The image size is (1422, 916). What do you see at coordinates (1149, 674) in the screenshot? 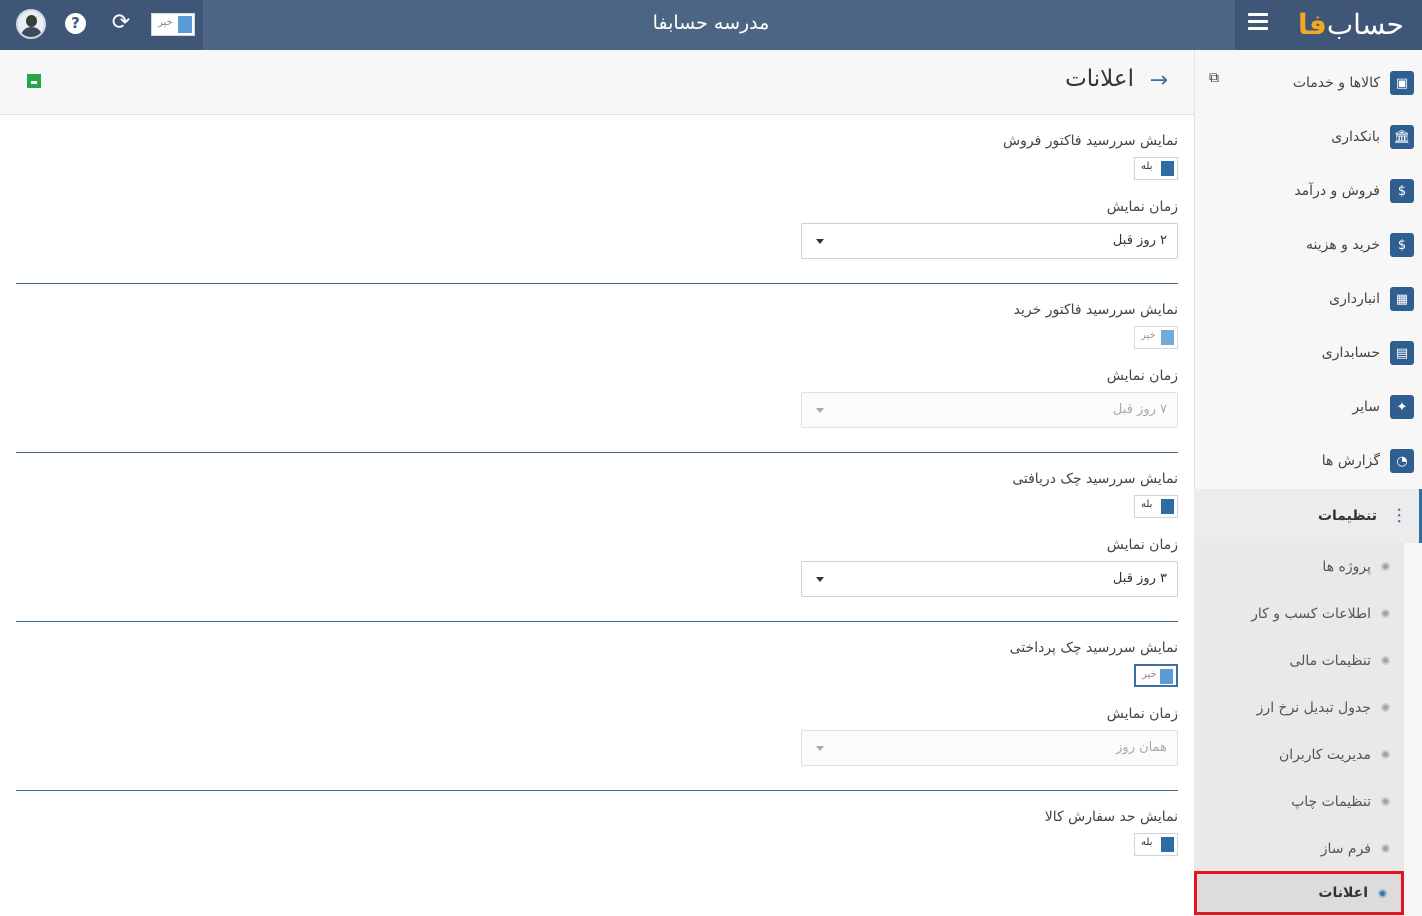
I see `toggle-label: خیر` at bounding box center [1149, 674].